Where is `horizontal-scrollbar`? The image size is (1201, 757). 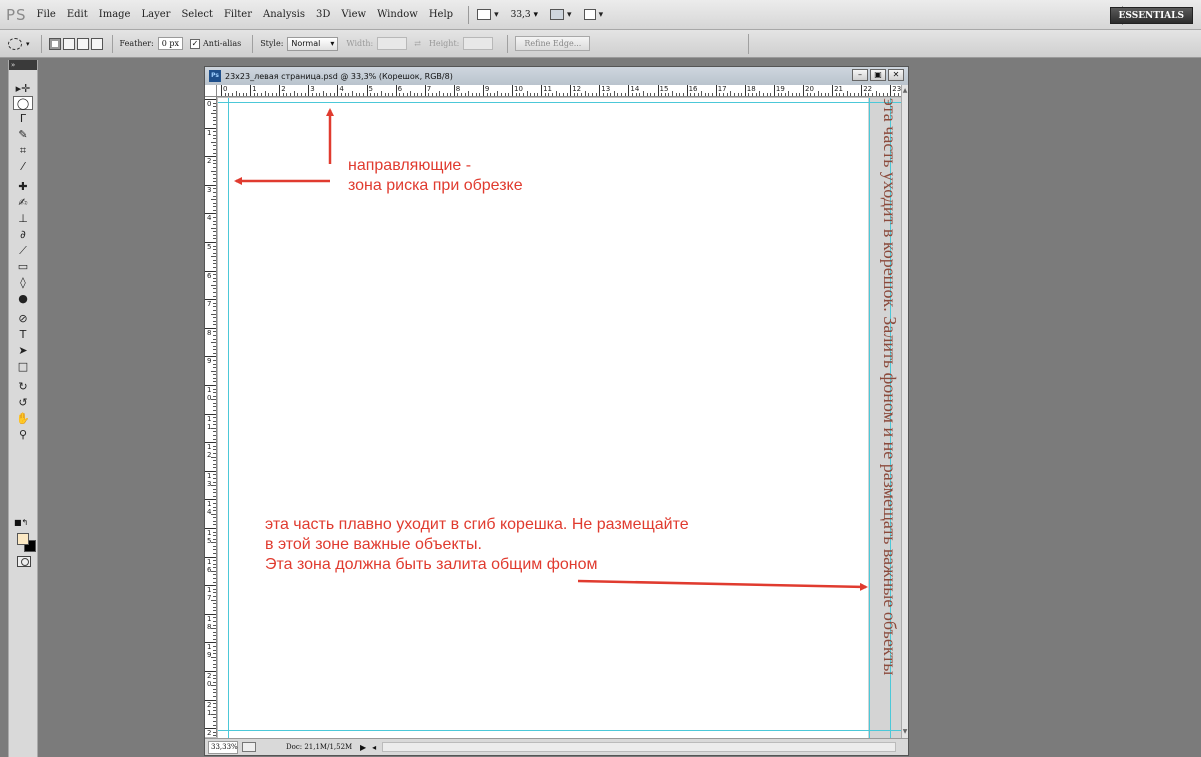
horizontal-scrollbar is located at coordinates (639, 747).